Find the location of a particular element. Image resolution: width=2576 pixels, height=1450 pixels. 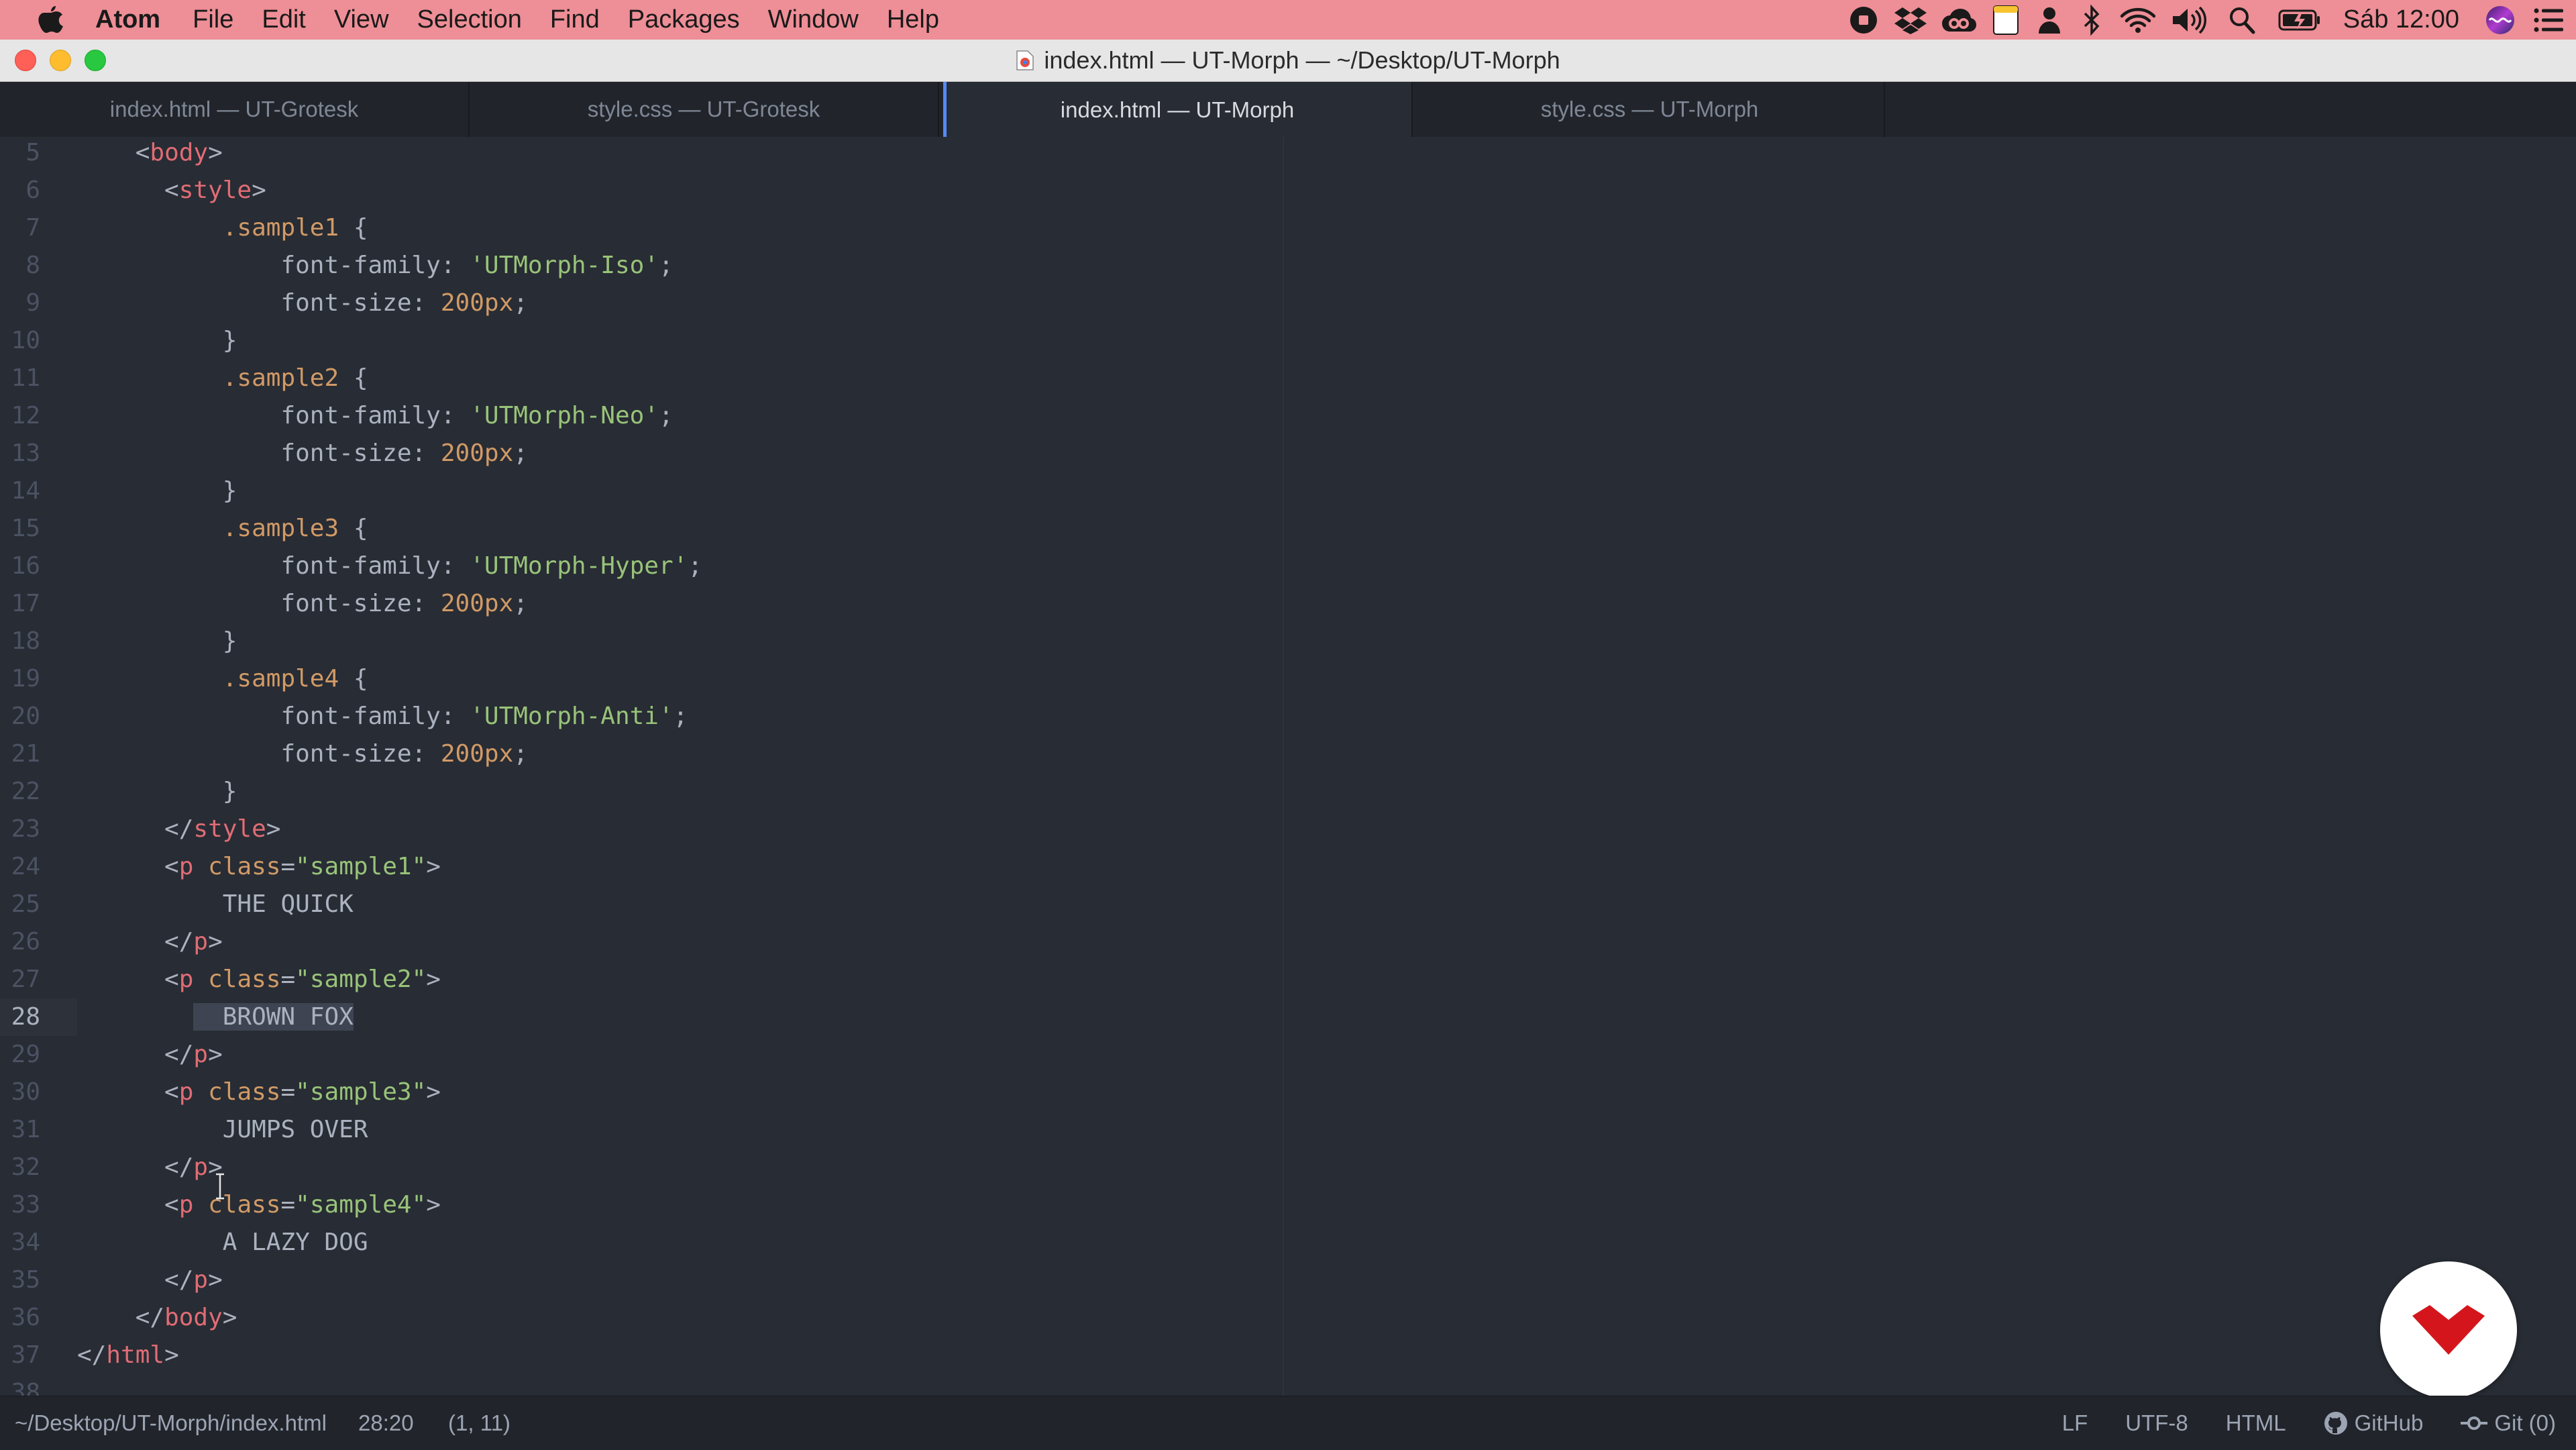

line-number: 18 is located at coordinates (20, 641).